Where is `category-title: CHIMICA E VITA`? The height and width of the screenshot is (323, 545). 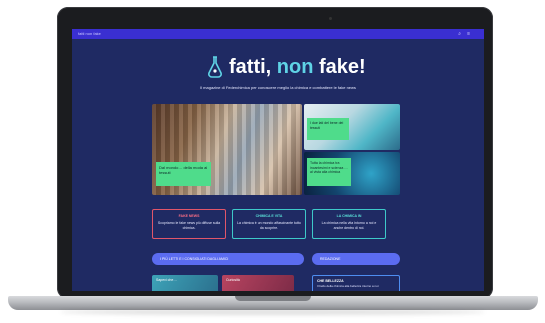
category-title: CHIMICA E VITA is located at coordinates (269, 216).